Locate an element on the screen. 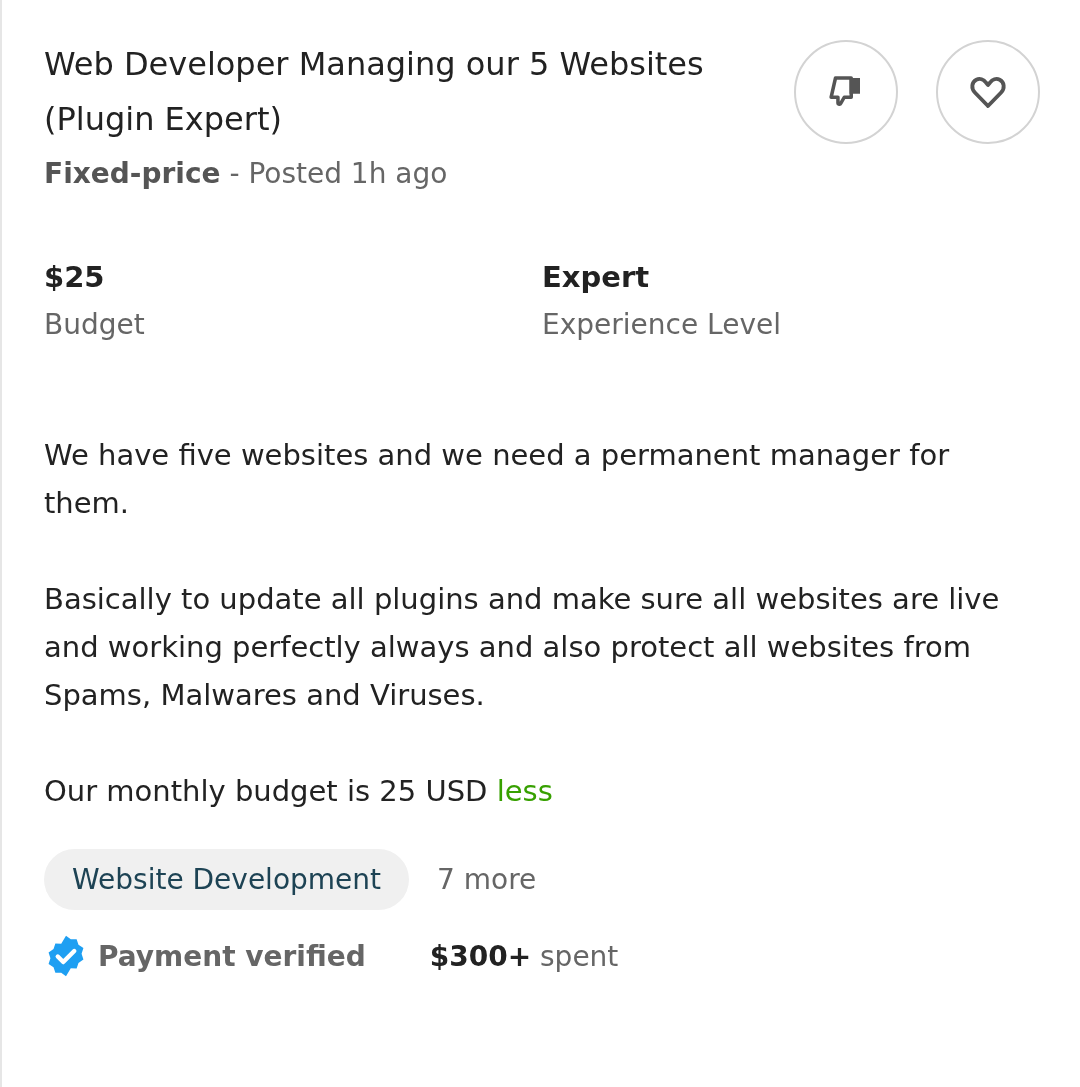 The image size is (1080, 1087). stat-value: Expert is located at coordinates (596, 277).